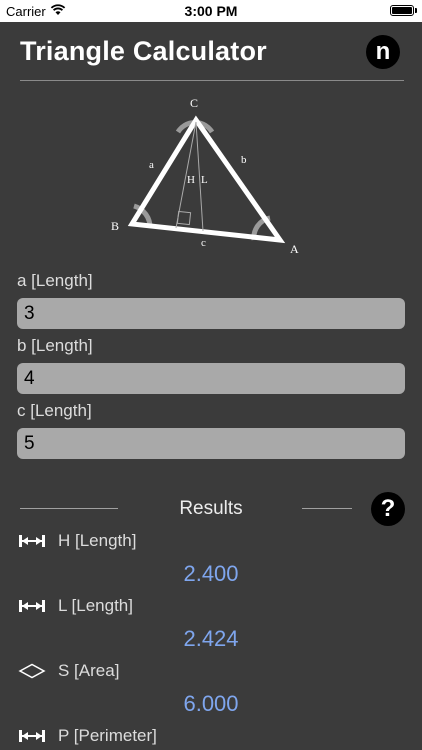 The image size is (422, 750). Describe the element at coordinates (89, 670) in the screenshot. I see `result-label-s: S [Area]` at that location.